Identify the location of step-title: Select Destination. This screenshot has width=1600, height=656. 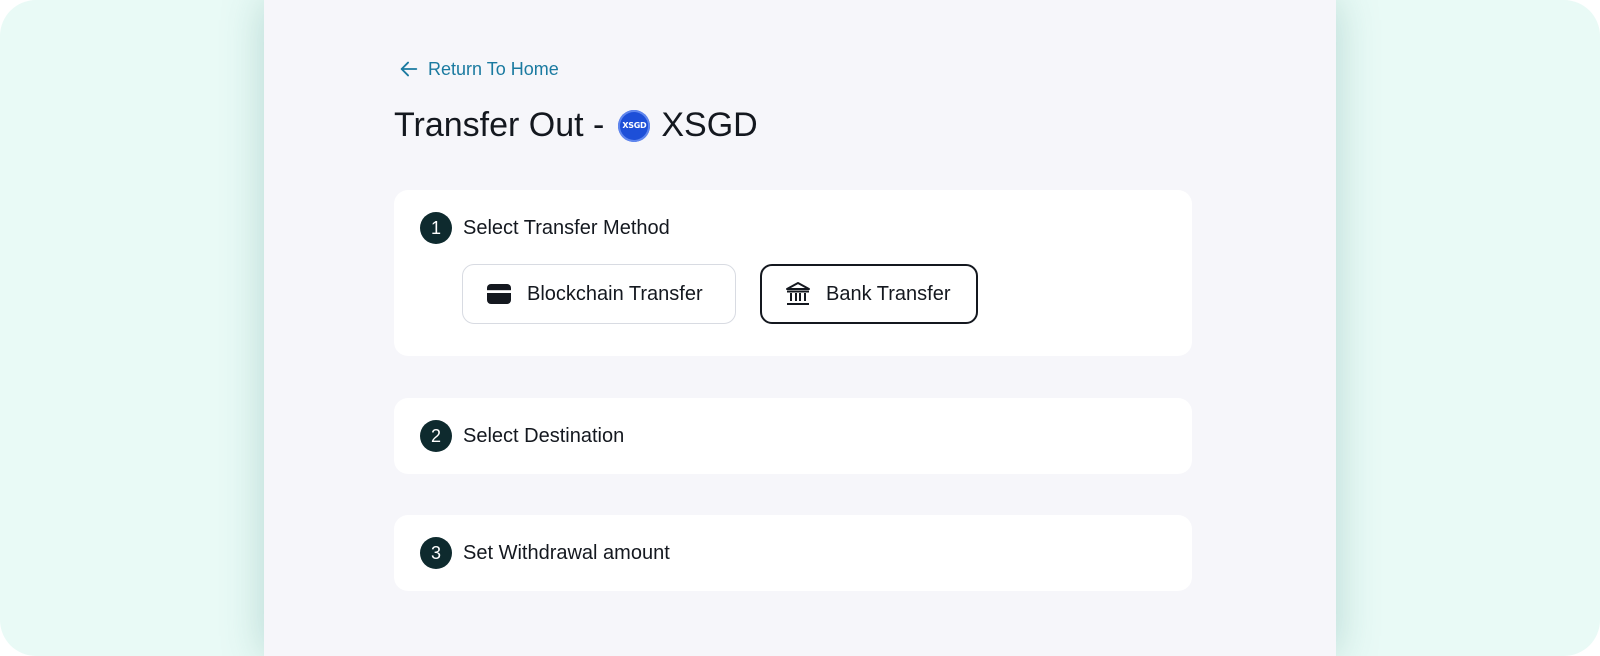
(544, 435).